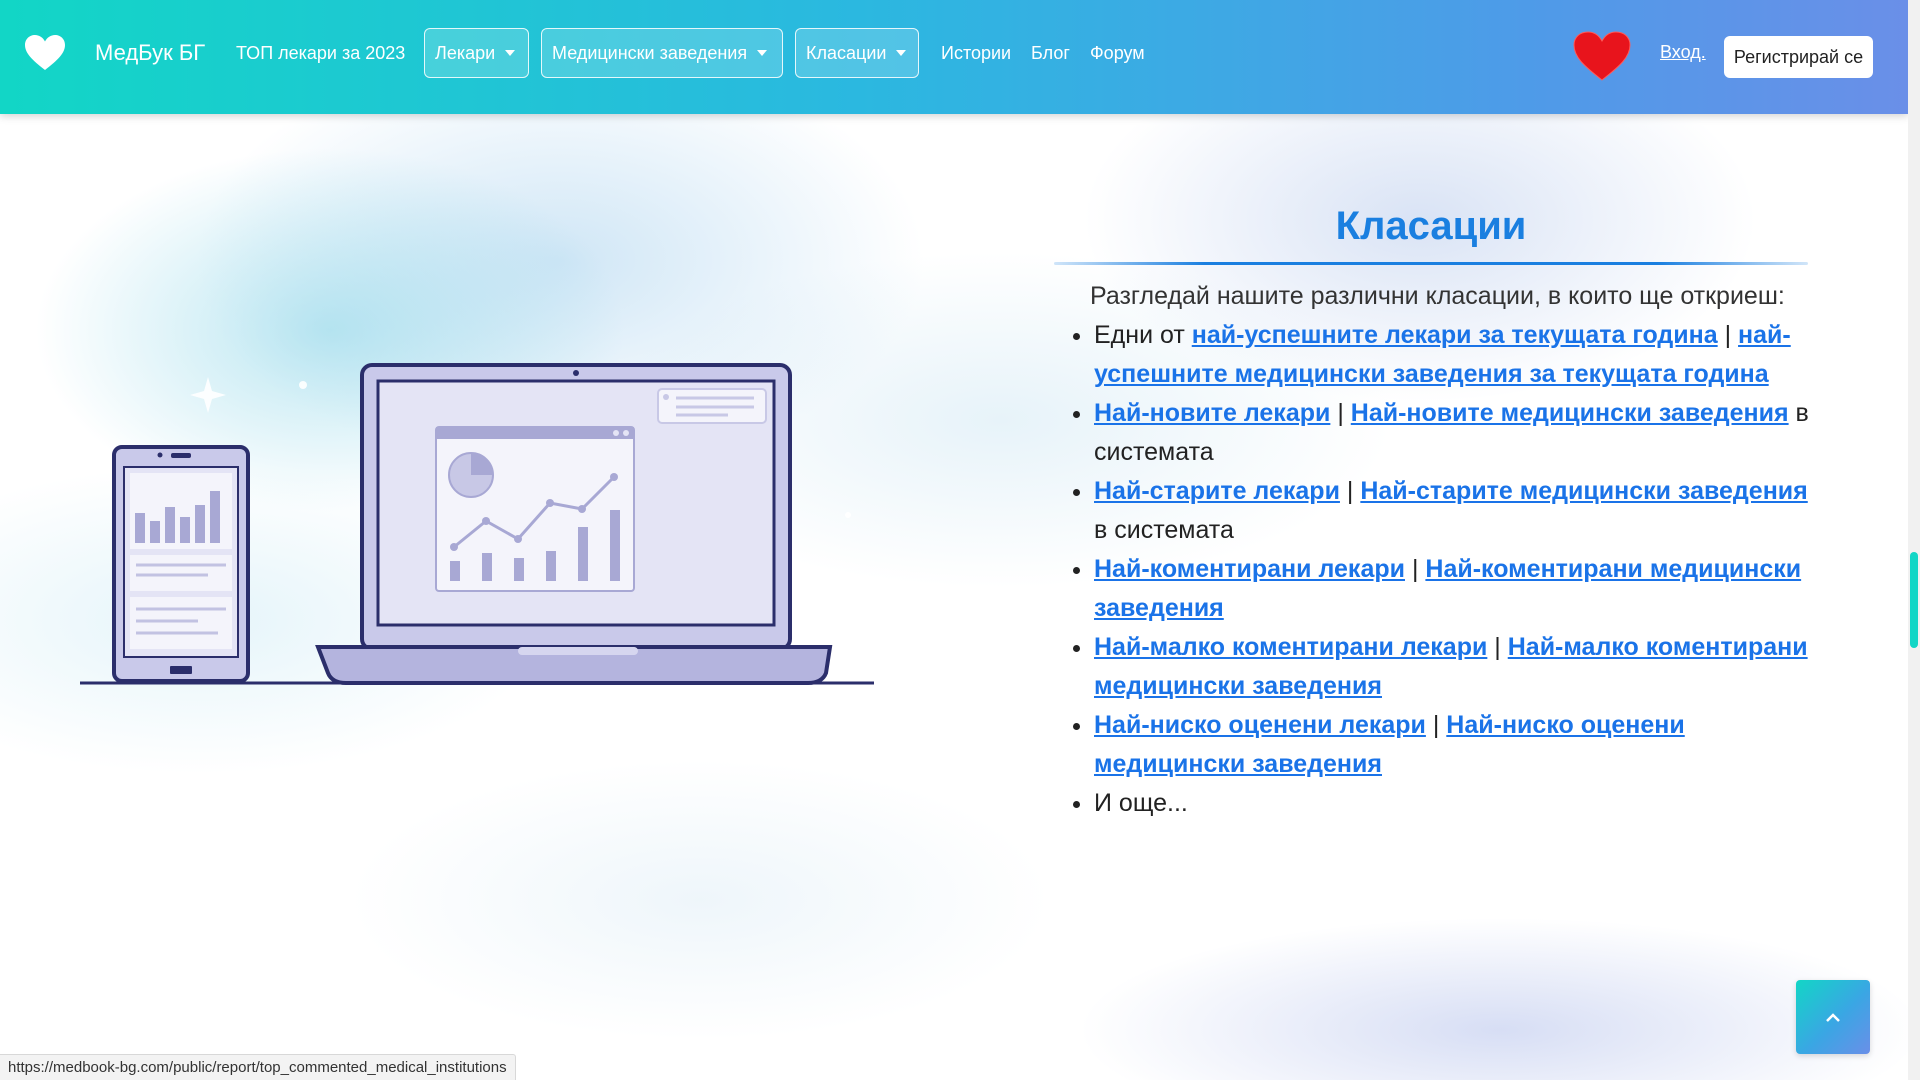  I want to click on devices-analytics-illustration, so click(477, 524).